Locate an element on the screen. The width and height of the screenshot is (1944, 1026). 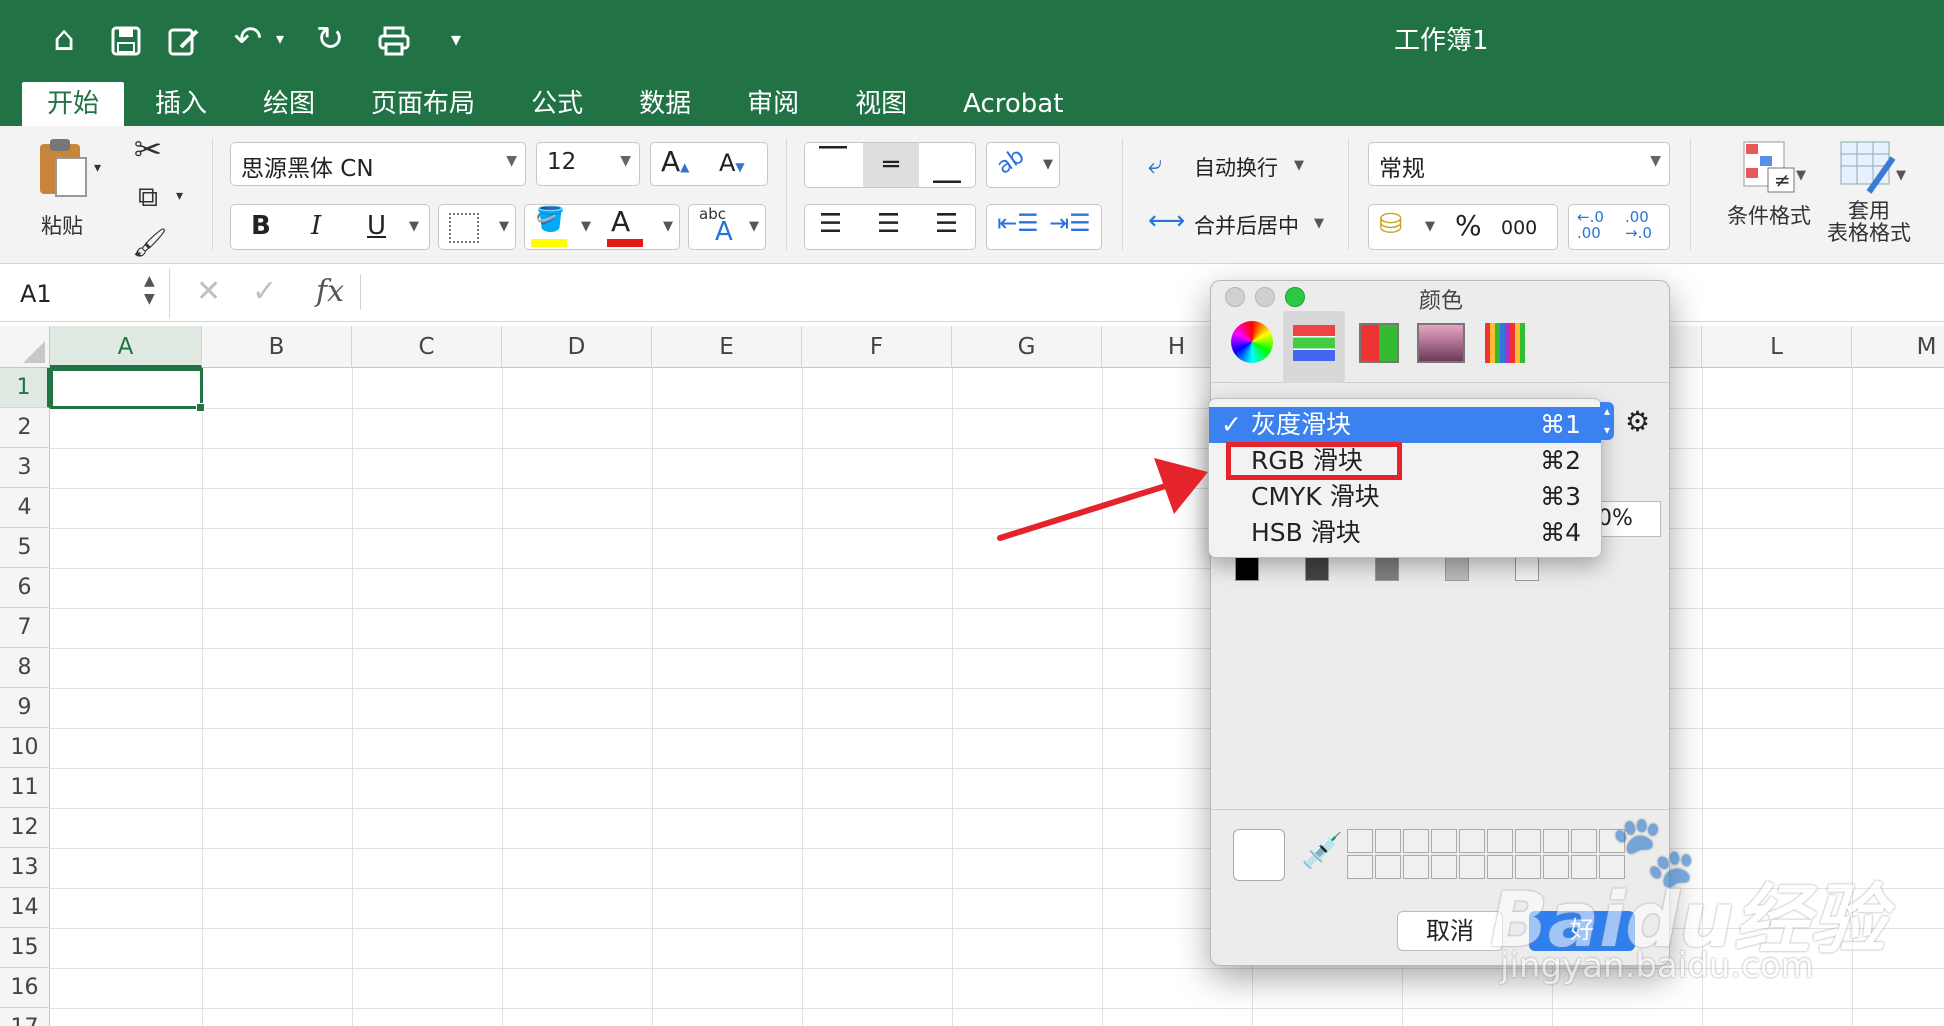
orientation-button: ab ▼ is located at coordinates (1023, 165).